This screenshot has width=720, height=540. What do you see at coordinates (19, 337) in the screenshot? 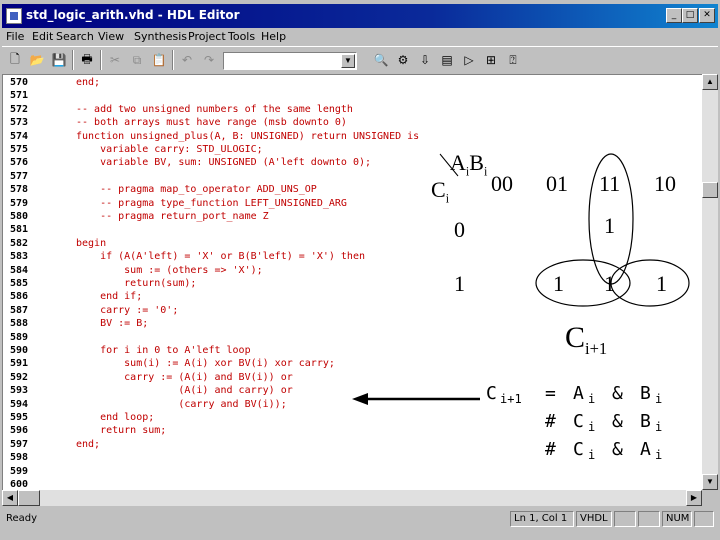
I see `line-number: 589` at bounding box center [19, 337].